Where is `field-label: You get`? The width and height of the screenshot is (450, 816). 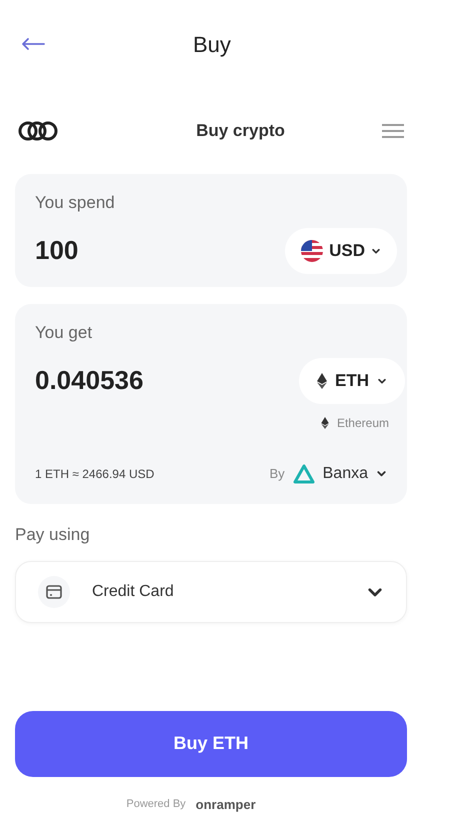 field-label: You get is located at coordinates (64, 333).